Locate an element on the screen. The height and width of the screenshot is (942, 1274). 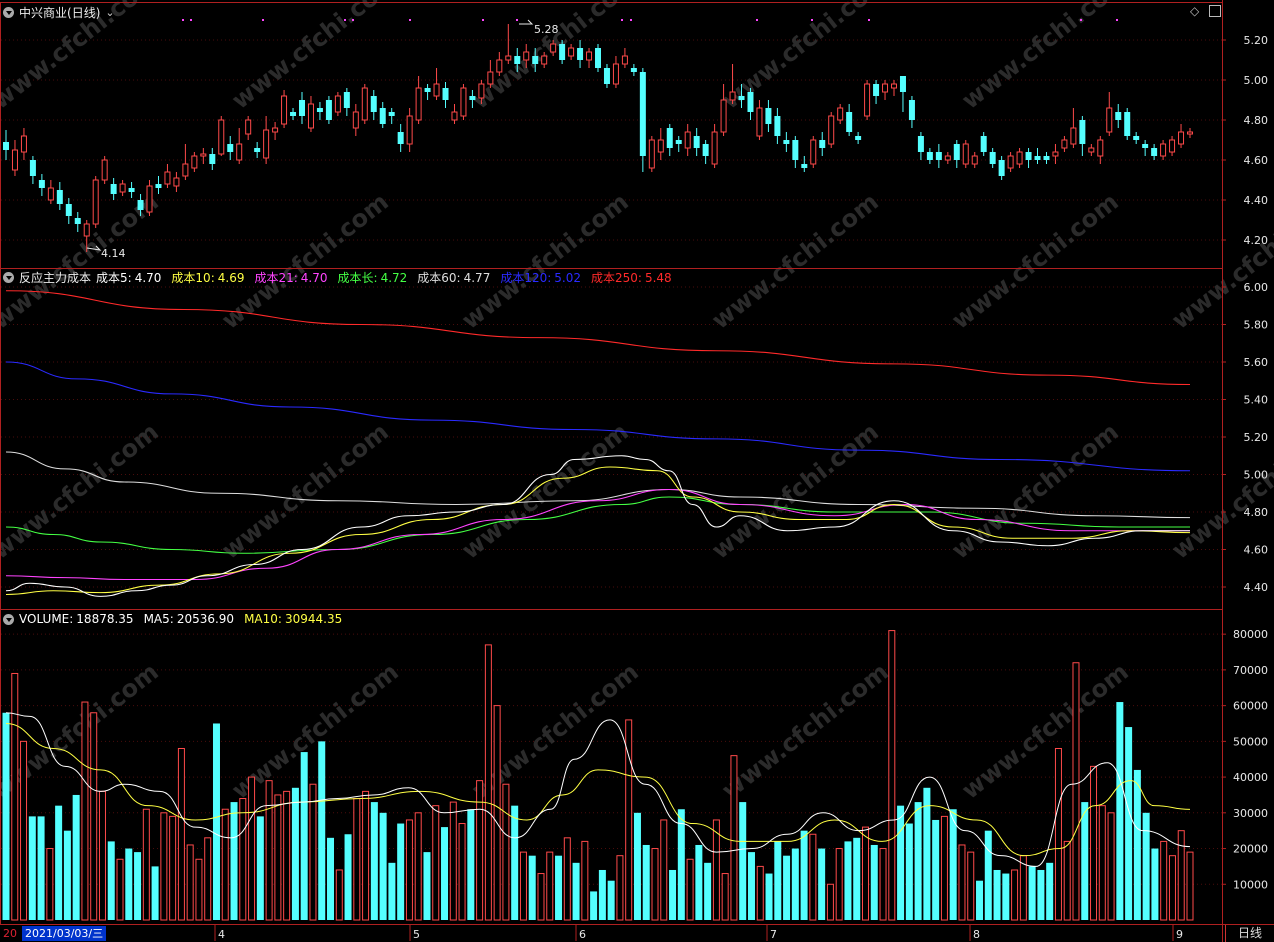
diamond-icon: ◇ is located at coordinates (1194, 11).